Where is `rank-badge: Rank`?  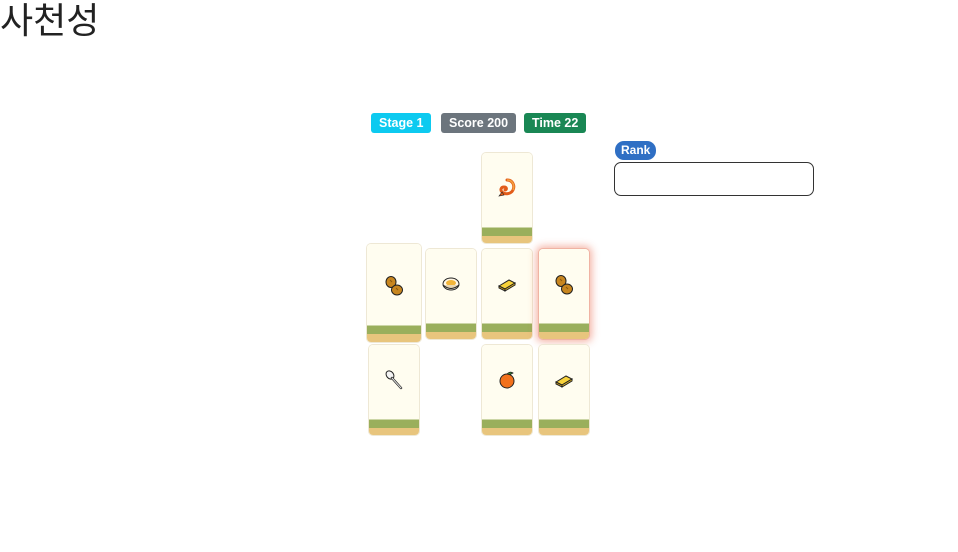
rank-badge: Rank is located at coordinates (636, 150).